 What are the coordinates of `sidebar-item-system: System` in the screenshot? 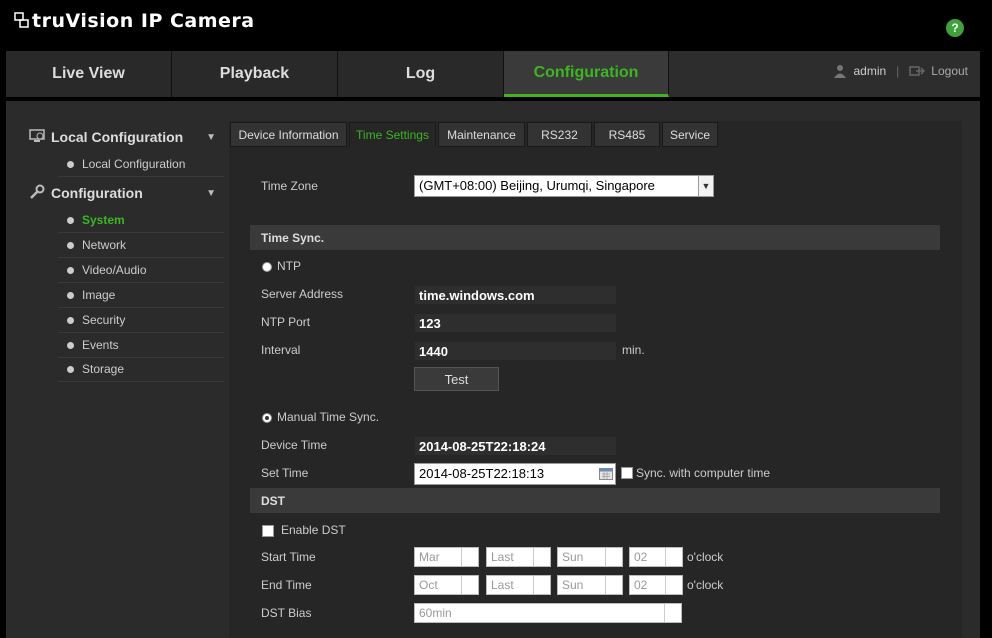 It's located at (141, 220).